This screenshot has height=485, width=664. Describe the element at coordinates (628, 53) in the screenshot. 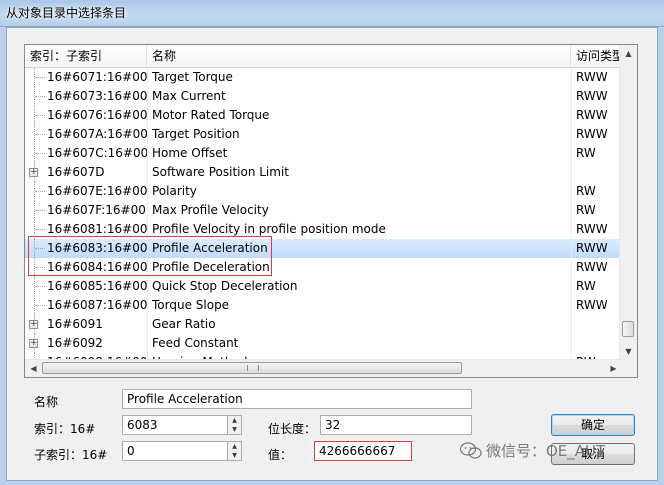

I see `scroll-up-icon: ▲` at that location.